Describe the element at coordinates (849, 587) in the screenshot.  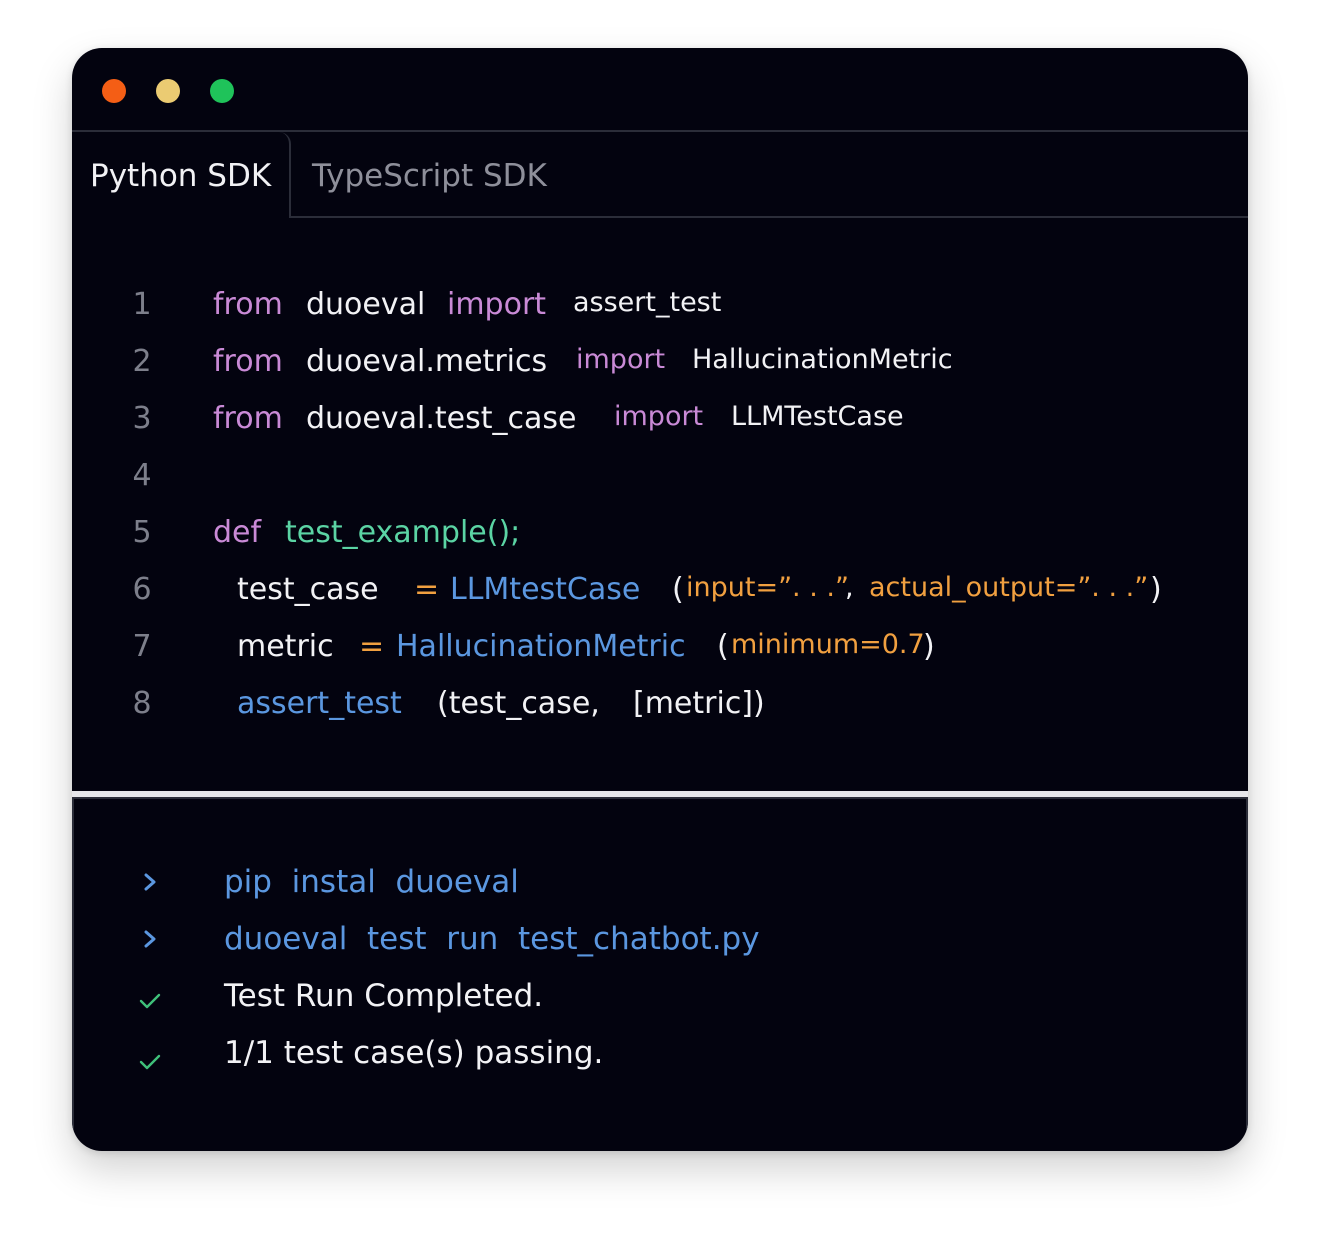
I see `comma-token: ,` at that location.